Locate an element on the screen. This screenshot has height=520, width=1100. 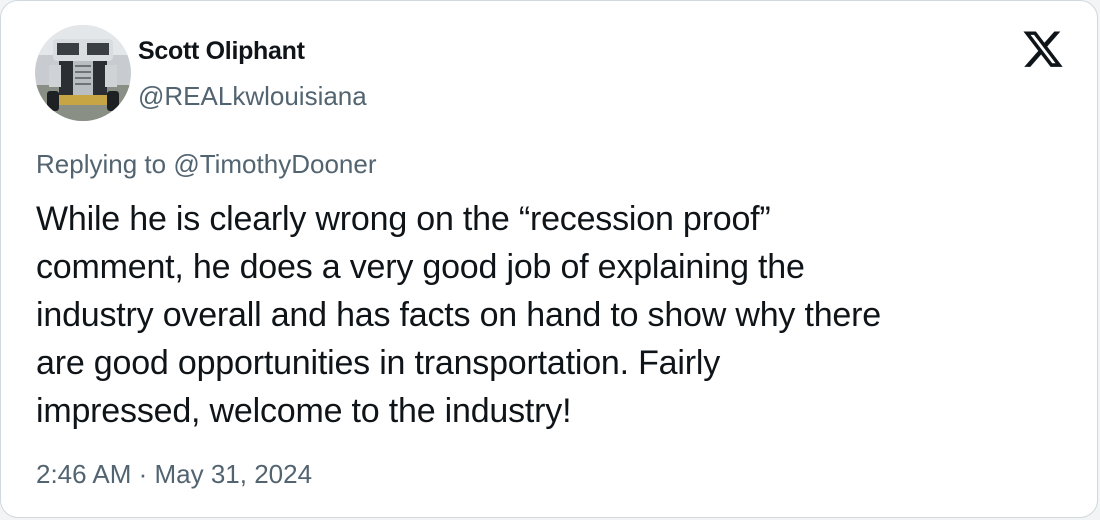
replying-to-line: Replying to @TimothyDooner is located at coordinates (206, 164).